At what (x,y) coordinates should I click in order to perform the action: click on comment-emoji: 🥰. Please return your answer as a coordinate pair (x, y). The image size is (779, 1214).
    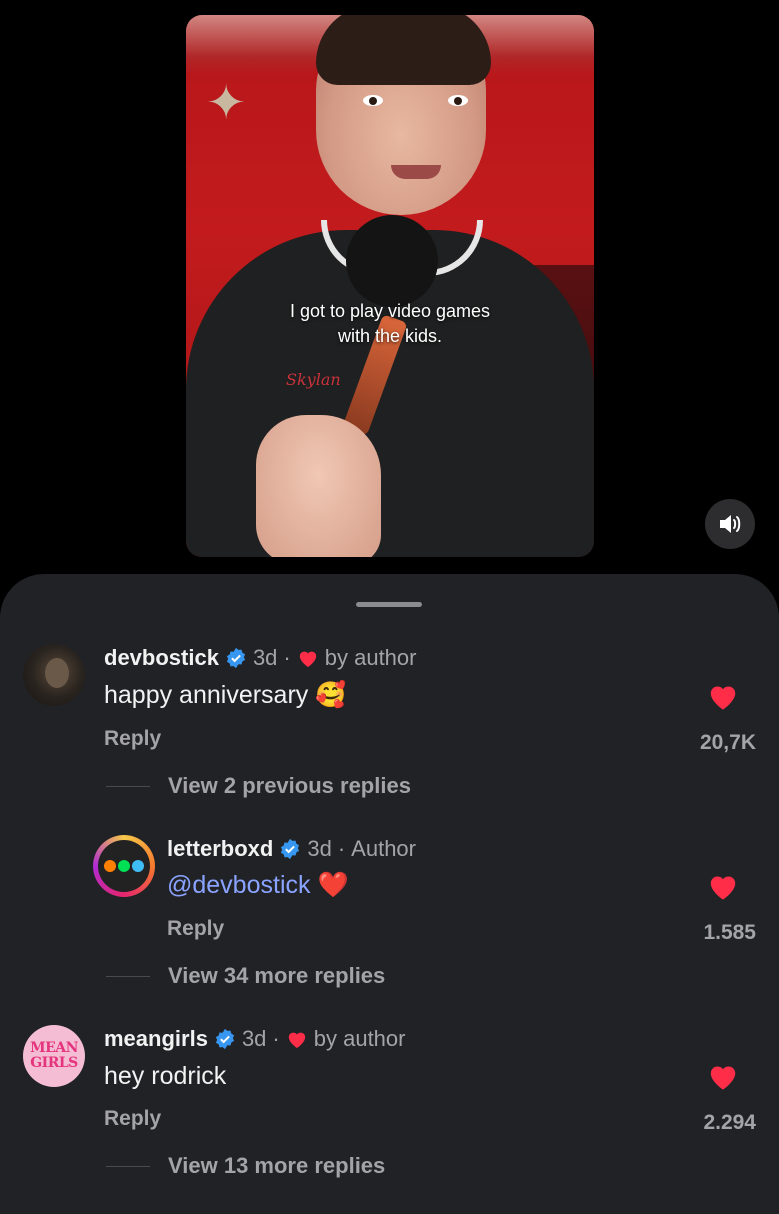
    Looking at the image, I should click on (331, 695).